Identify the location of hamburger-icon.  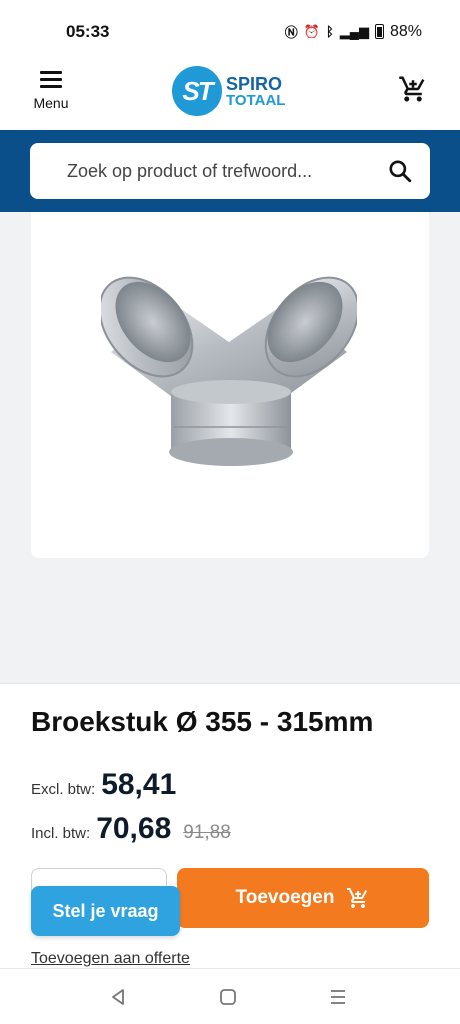
(51, 80).